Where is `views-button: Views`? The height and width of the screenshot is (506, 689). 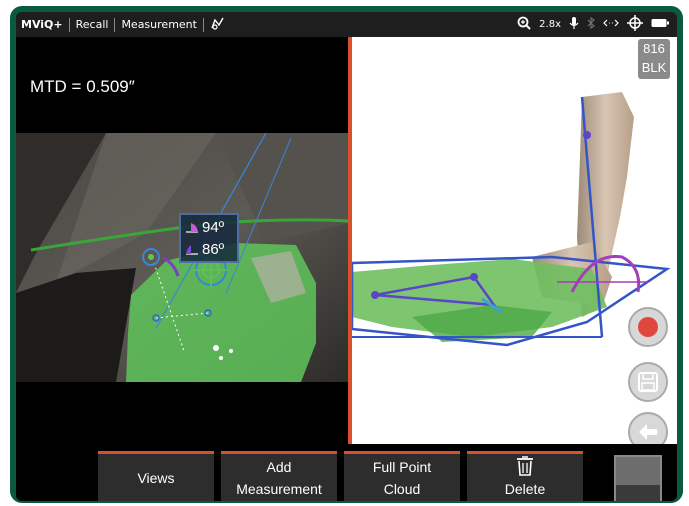 views-button: Views is located at coordinates (156, 476).